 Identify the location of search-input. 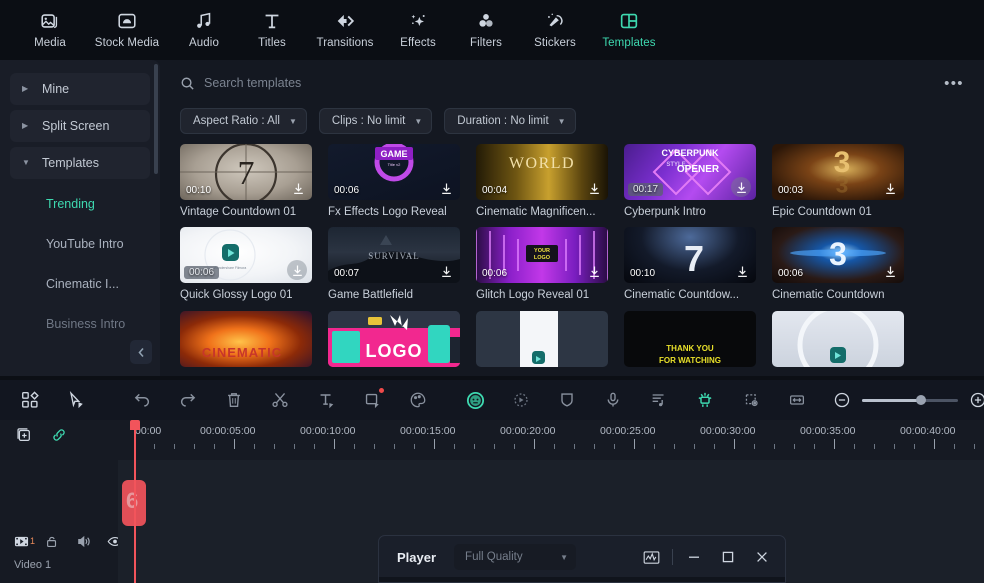
(569, 83).